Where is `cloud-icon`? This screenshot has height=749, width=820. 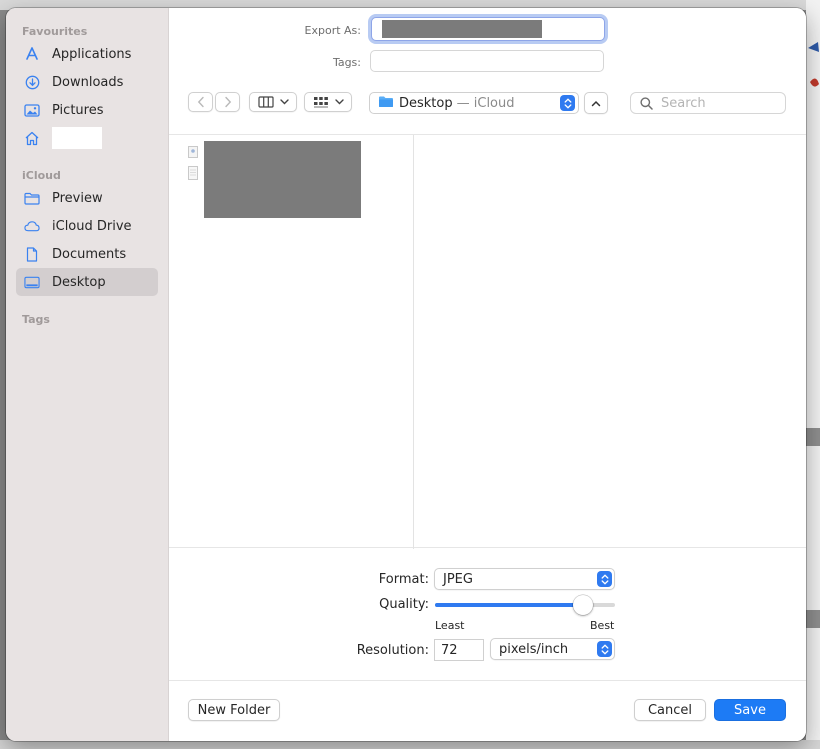 cloud-icon is located at coordinates (32, 226).